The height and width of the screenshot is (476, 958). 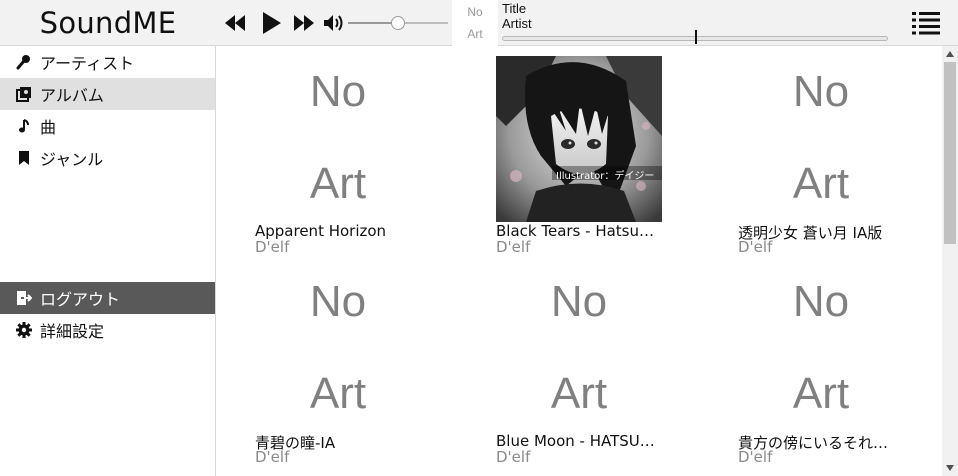 I want to click on fast-forward-icon, so click(x=304, y=23).